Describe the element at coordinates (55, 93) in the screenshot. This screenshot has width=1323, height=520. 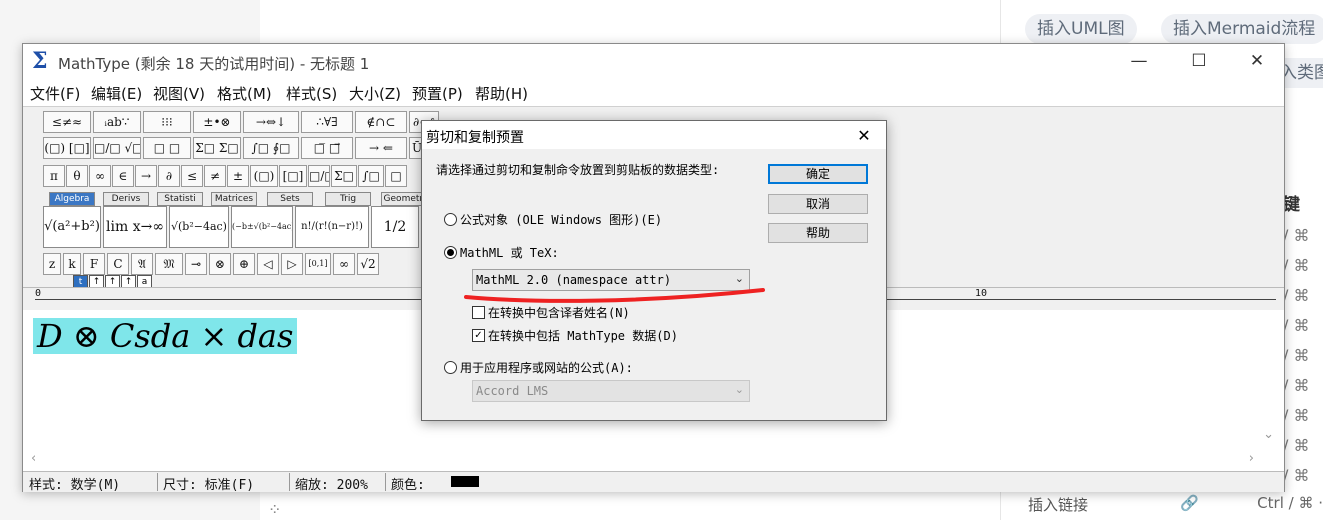
I see `menu-file: 文件(F)` at that location.